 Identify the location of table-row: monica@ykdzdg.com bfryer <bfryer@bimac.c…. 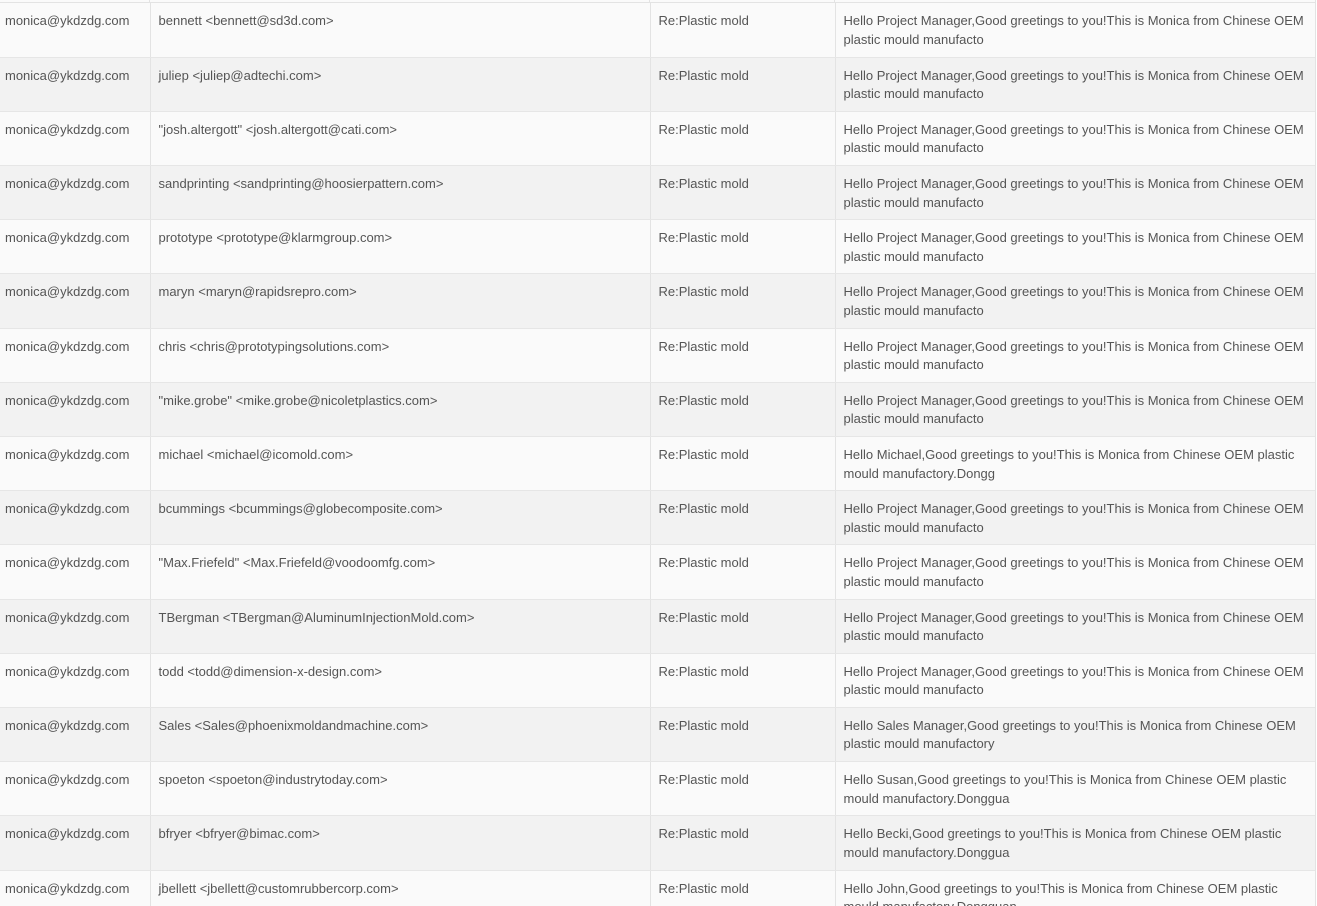
(657, 843).